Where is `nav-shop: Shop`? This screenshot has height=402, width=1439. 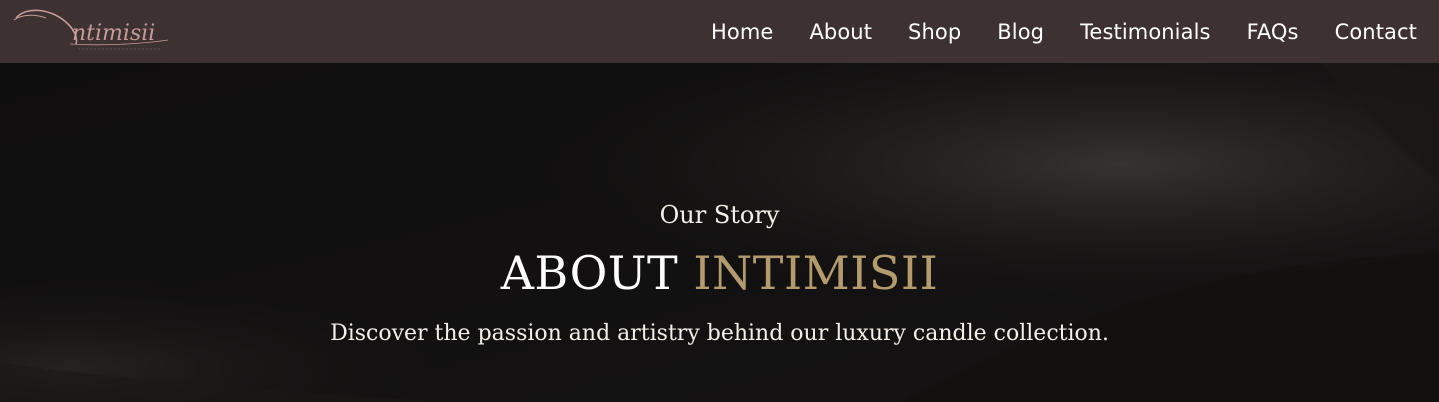
nav-shop: Shop is located at coordinates (934, 32).